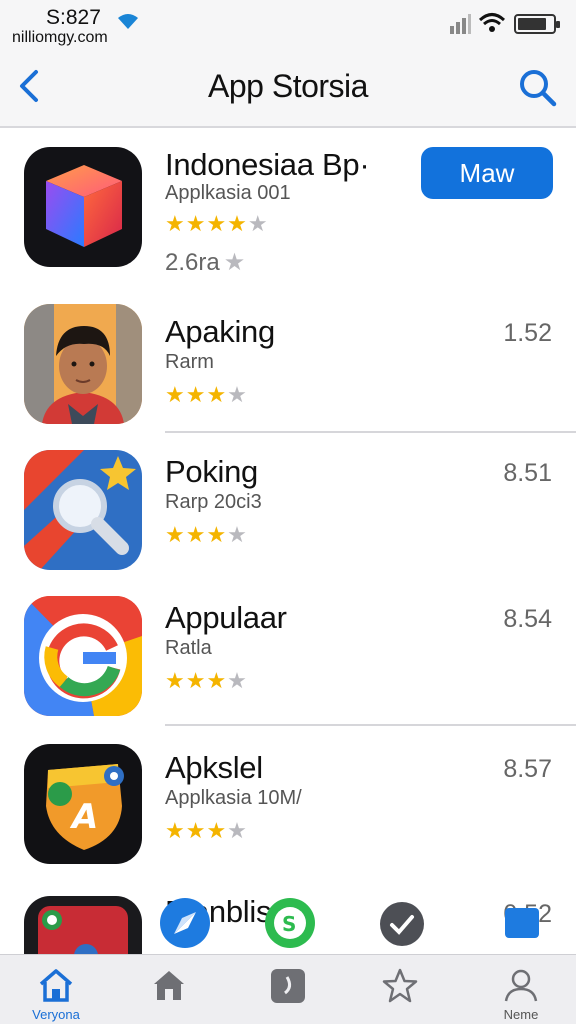 This screenshot has width=576, height=1024. What do you see at coordinates (527, 769) in the screenshot?
I see `app-price: 8.57` at bounding box center [527, 769].